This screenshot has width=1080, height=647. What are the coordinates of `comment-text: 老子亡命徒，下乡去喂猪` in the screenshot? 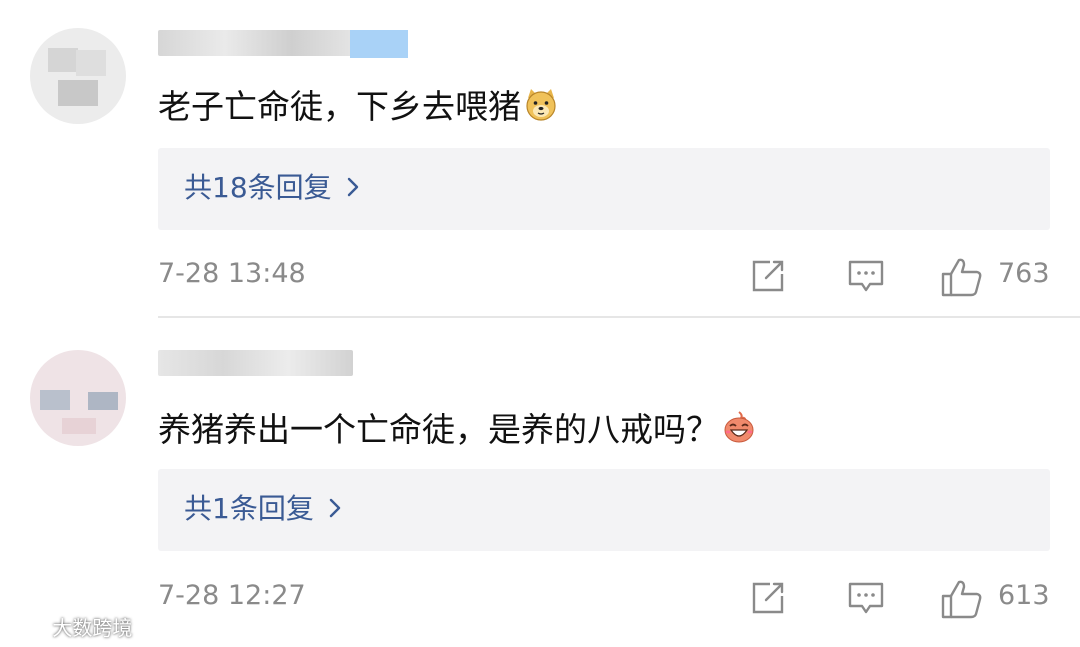 It's located at (358, 108).